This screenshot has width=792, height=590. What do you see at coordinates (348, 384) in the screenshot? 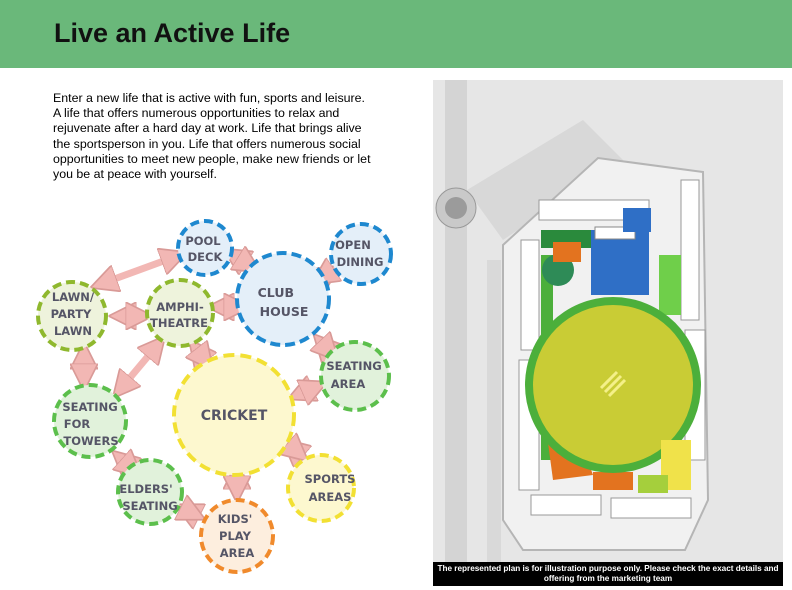
I see `seating-area-label-2: AREA` at bounding box center [348, 384].